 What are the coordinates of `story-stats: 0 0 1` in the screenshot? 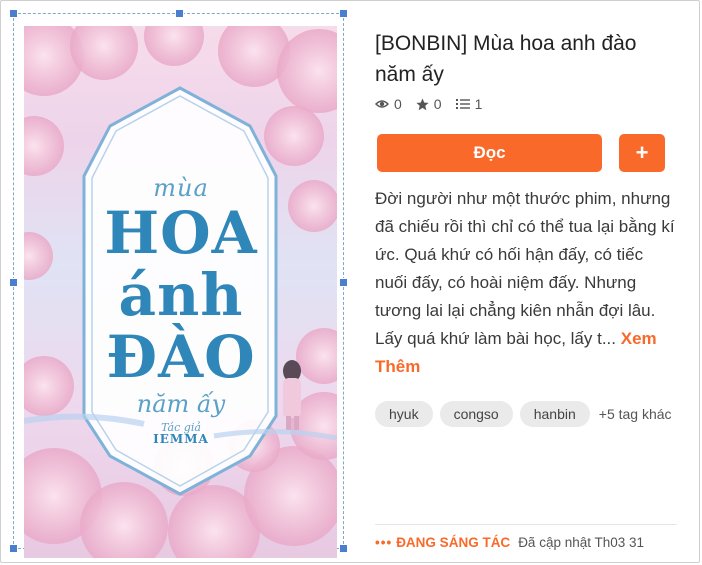 It's located at (435, 104).